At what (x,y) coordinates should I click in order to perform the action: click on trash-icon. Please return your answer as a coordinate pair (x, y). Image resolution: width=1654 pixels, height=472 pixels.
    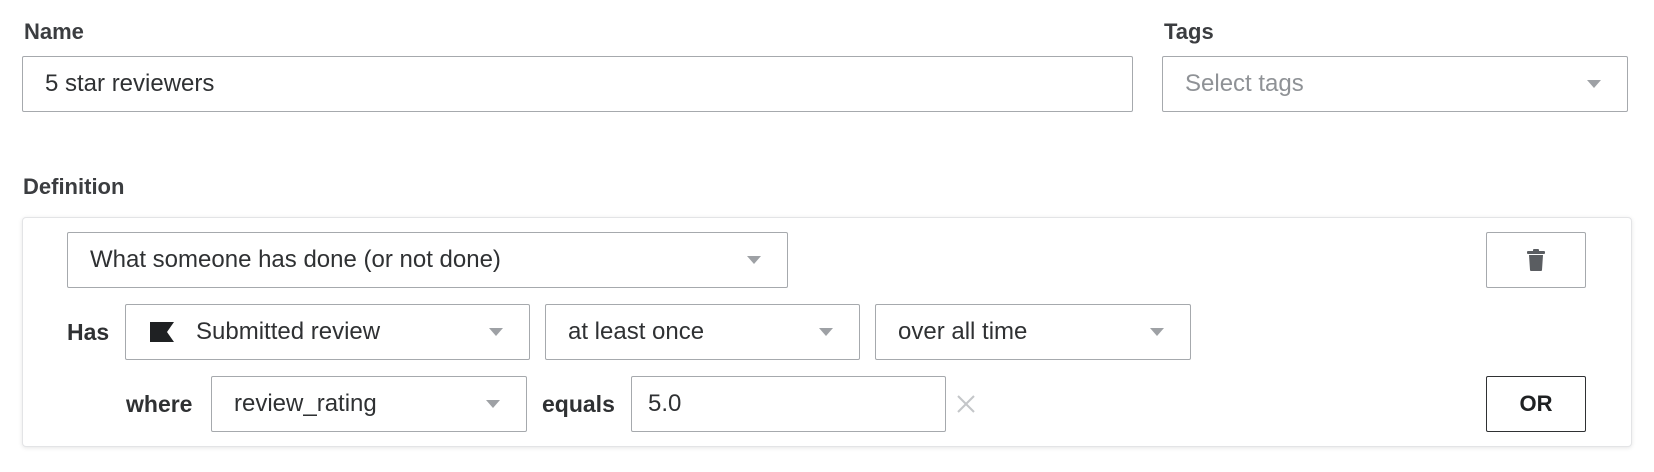
    Looking at the image, I should click on (1536, 260).